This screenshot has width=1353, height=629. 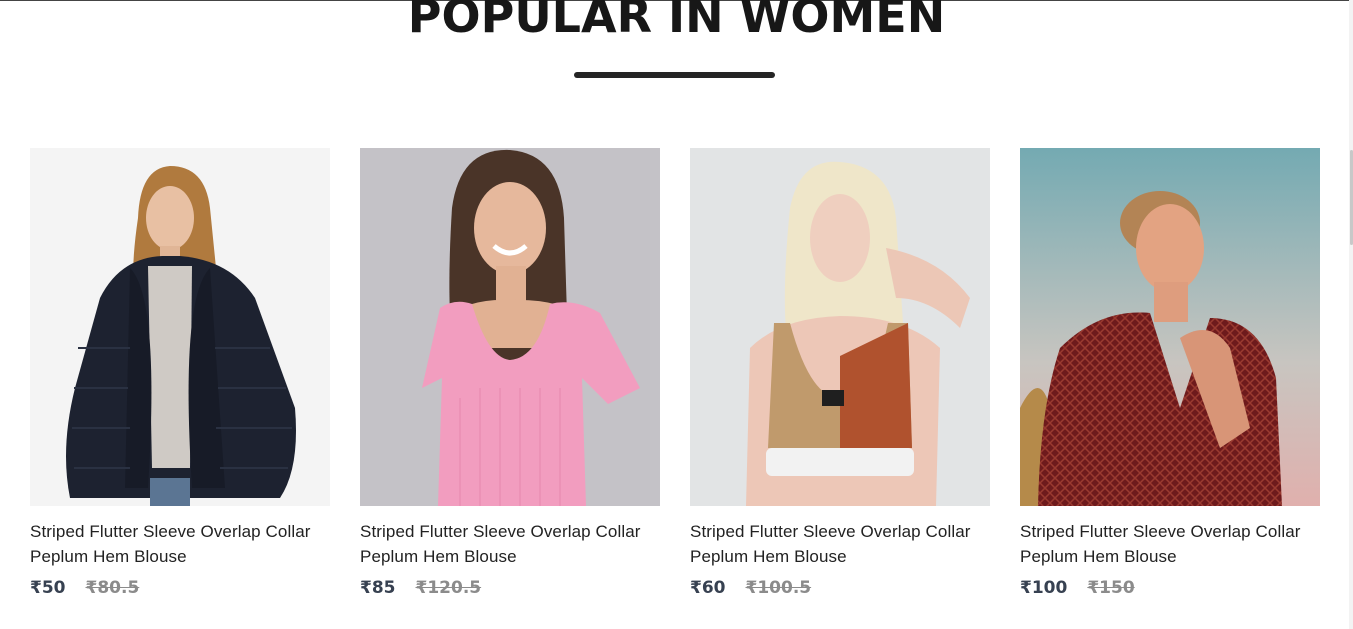 What do you see at coordinates (676, 21) in the screenshot?
I see `section-title: POPULAR IN WOMEN` at bounding box center [676, 21].